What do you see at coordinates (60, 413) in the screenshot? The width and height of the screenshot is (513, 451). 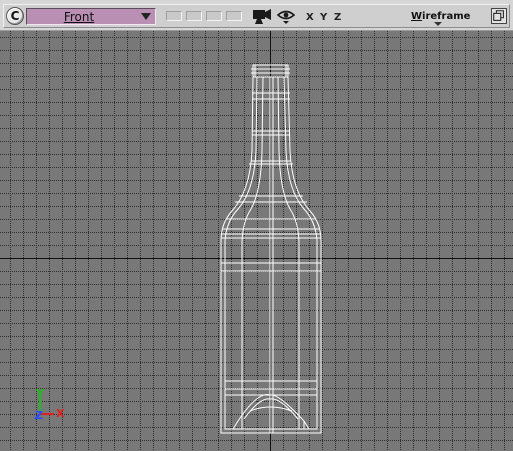 I see `axis-x-label: X` at bounding box center [60, 413].